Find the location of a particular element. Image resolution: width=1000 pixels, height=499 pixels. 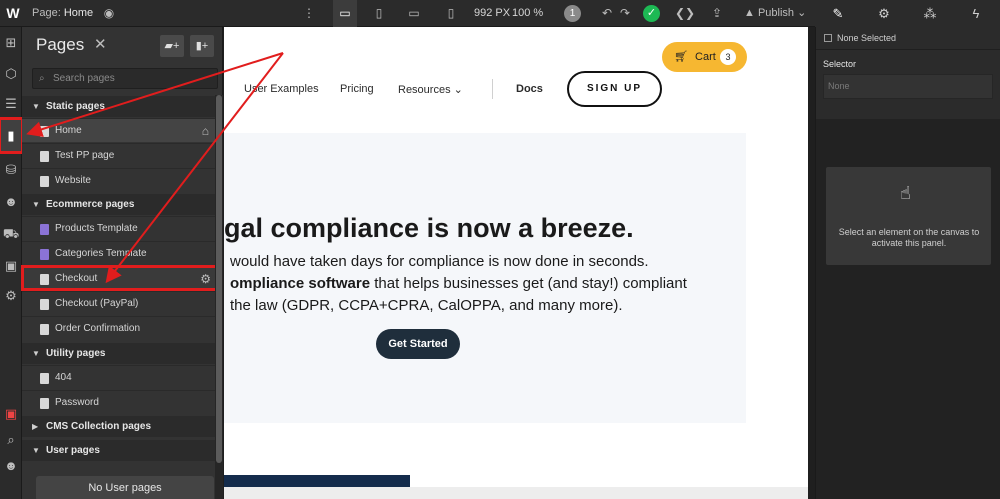

section-utility-pages: ▼ Utility pages is located at coordinates (118, 353).